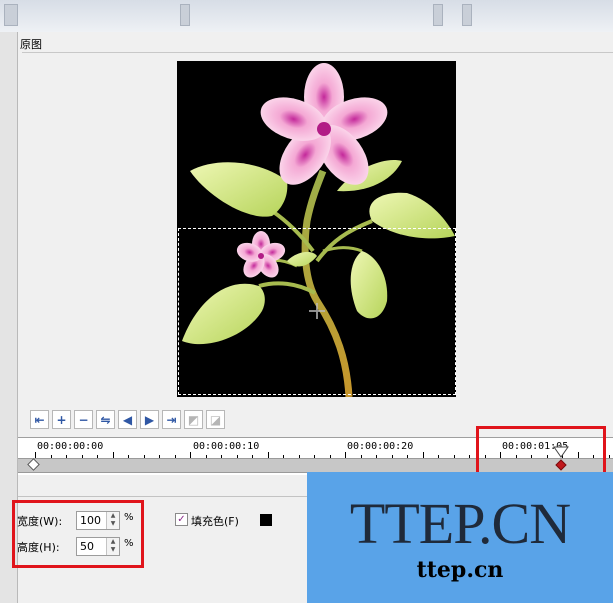 This screenshot has height=603, width=613. I want to click on copy-keyframe-button: ◩, so click(193, 419).